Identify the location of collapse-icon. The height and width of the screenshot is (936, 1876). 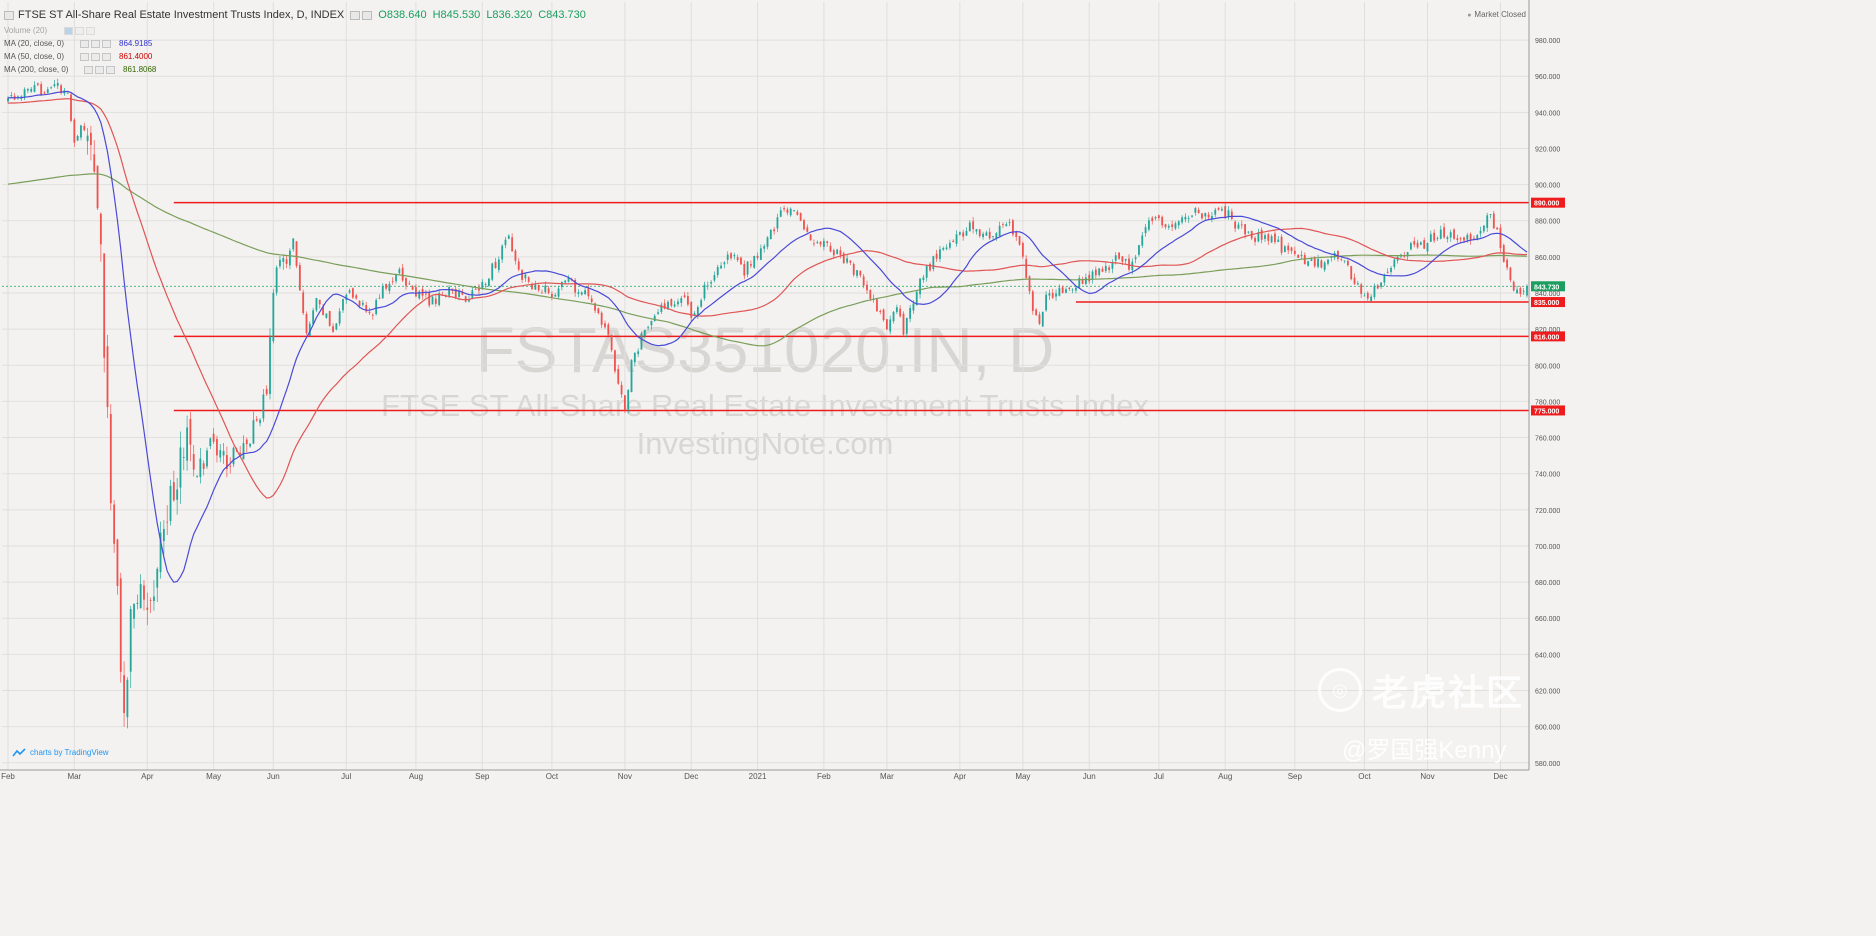
(9, 15).